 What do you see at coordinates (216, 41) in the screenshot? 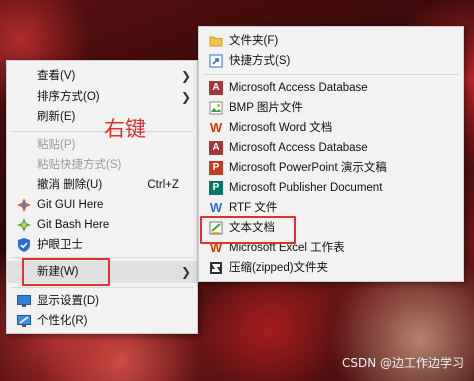
I see `folder-icon` at bounding box center [216, 41].